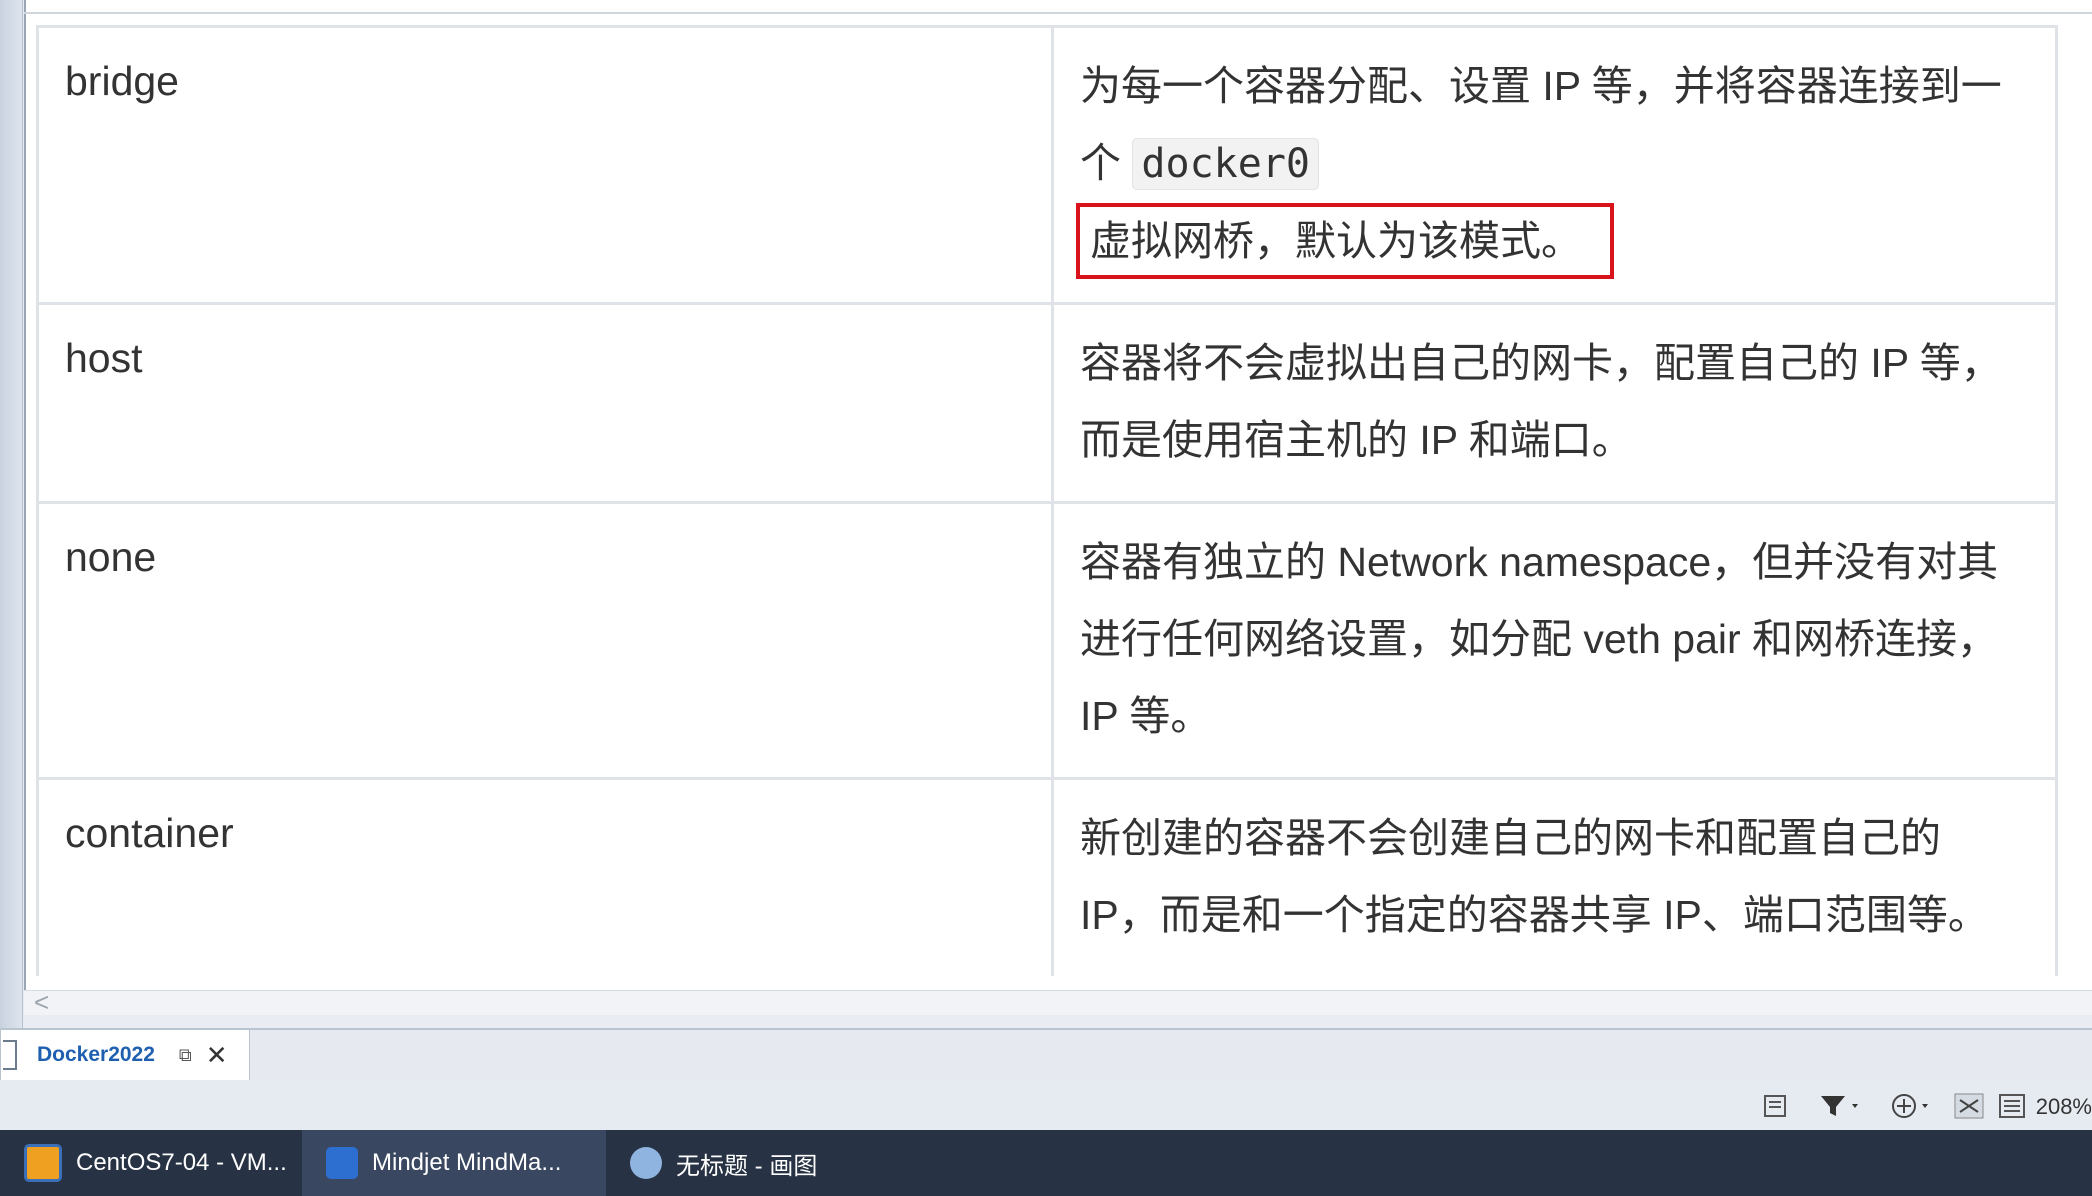  I want to click on paint-icon, so click(646, 1163).